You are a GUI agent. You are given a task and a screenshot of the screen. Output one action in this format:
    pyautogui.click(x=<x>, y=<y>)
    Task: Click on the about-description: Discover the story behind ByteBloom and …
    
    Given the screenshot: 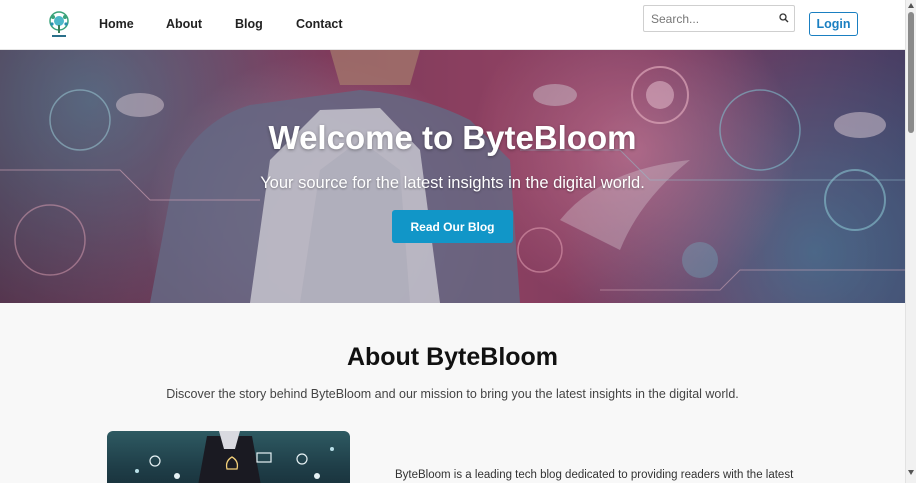 What is the action you would take?
    pyautogui.click(x=452, y=394)
    